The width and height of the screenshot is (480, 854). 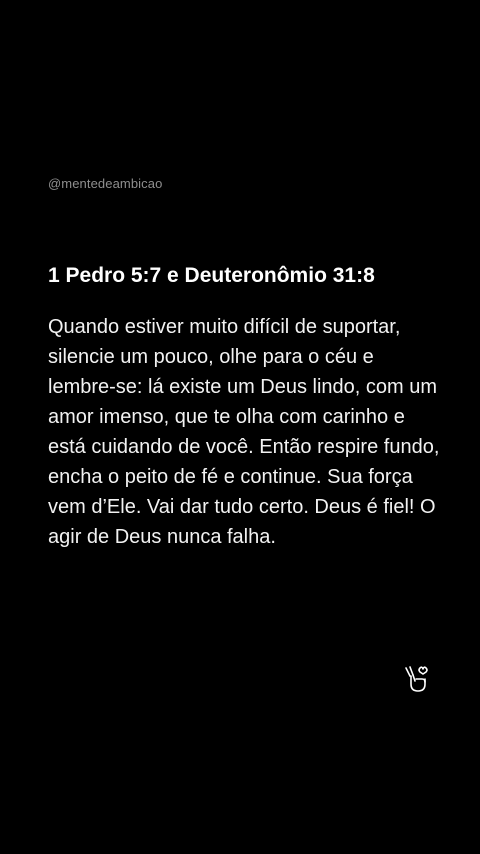 I want to click on post-title: 1 Pedro 5:7 e Deuteronômio 31:8, so click(x=211, y=275).